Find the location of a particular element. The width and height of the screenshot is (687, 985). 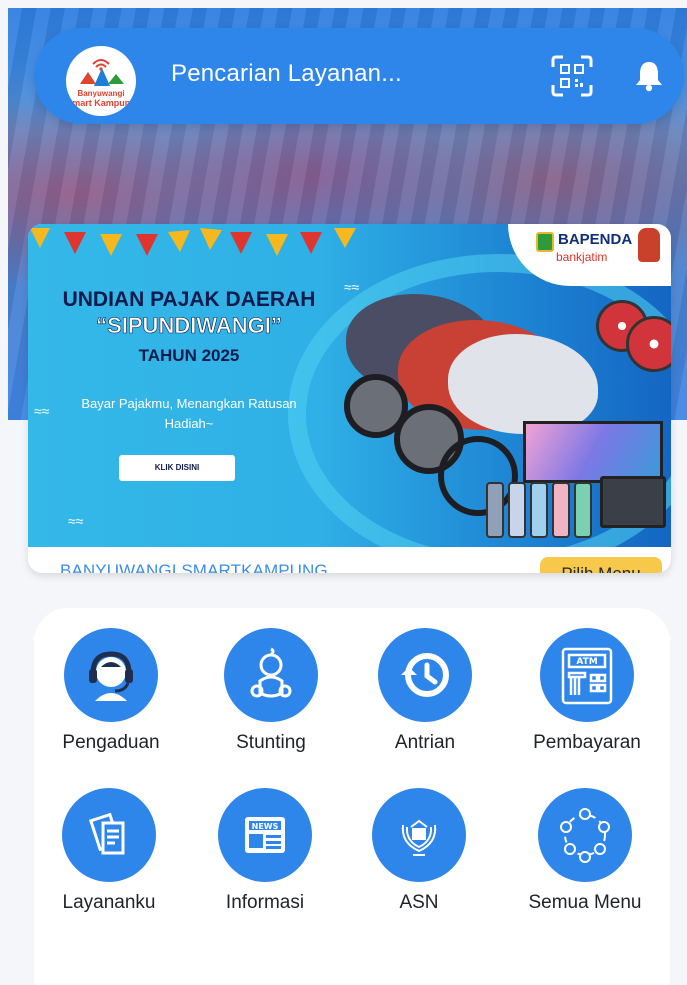

menu-label: Stunting is located at coordinates (271, 742).